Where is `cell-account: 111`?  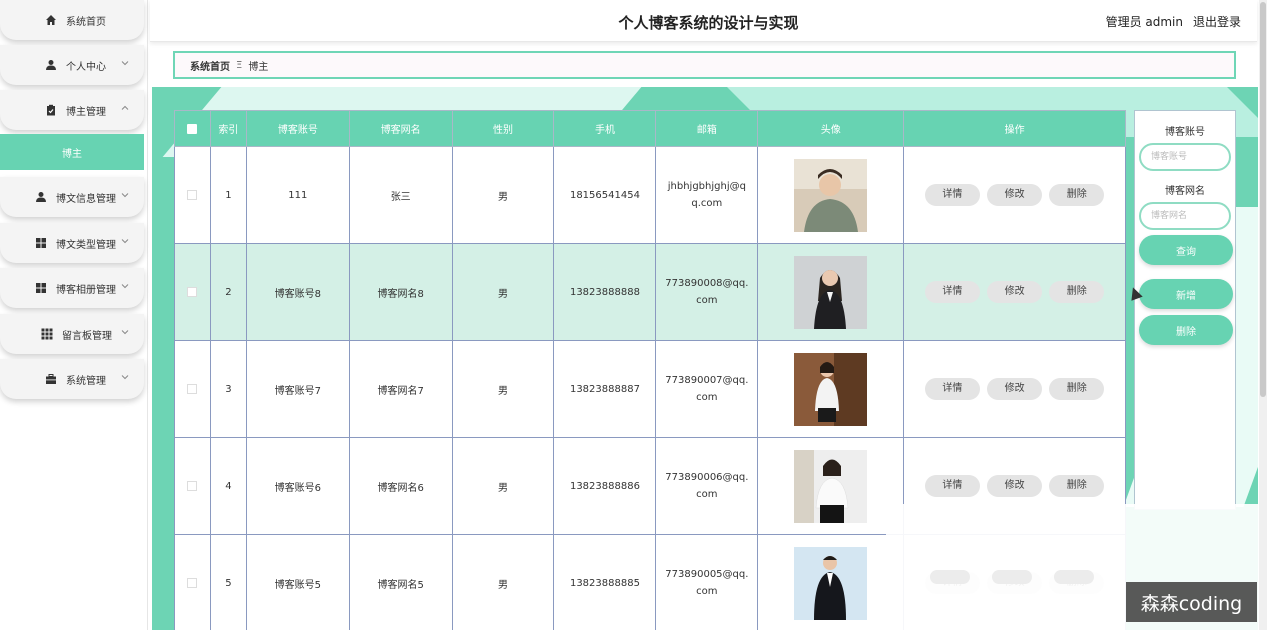 cell-account: 111 is located at coordinates (297, 195).